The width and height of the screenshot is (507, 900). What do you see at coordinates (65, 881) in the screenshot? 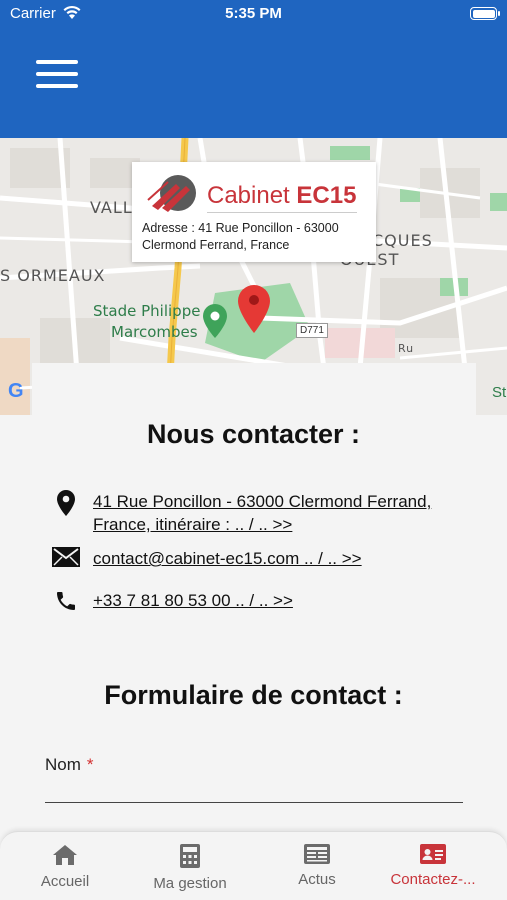
I see `tab-label-accueil: Accueil` at bounding box center [65, 881].